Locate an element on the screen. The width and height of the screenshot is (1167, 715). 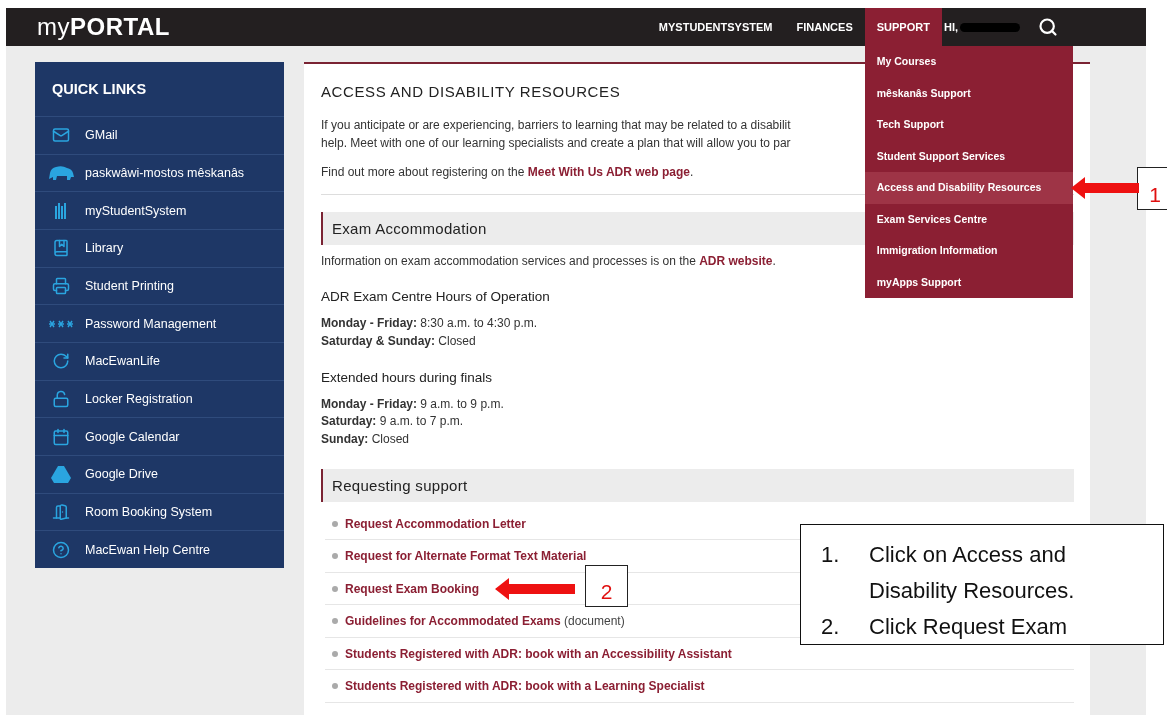
quick-link: MacEwan Help Centre is located at coordinates (159, 549).